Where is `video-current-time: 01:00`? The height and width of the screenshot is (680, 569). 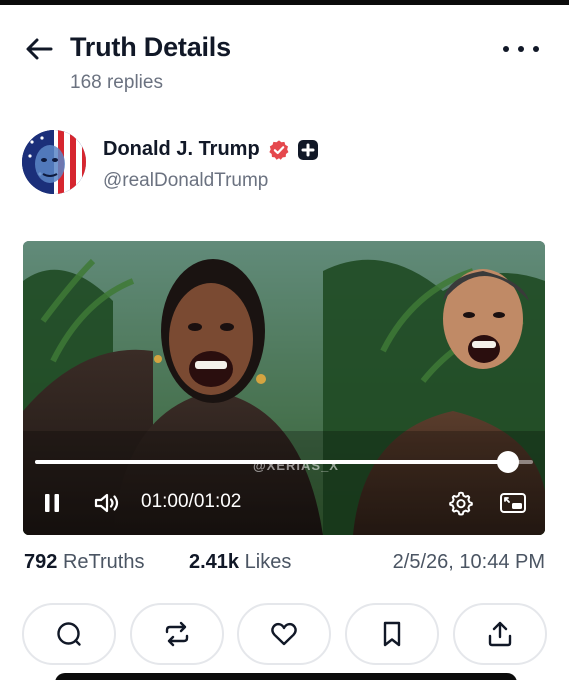 video-current-time: 01:00 is located at coordinates (165, 501).